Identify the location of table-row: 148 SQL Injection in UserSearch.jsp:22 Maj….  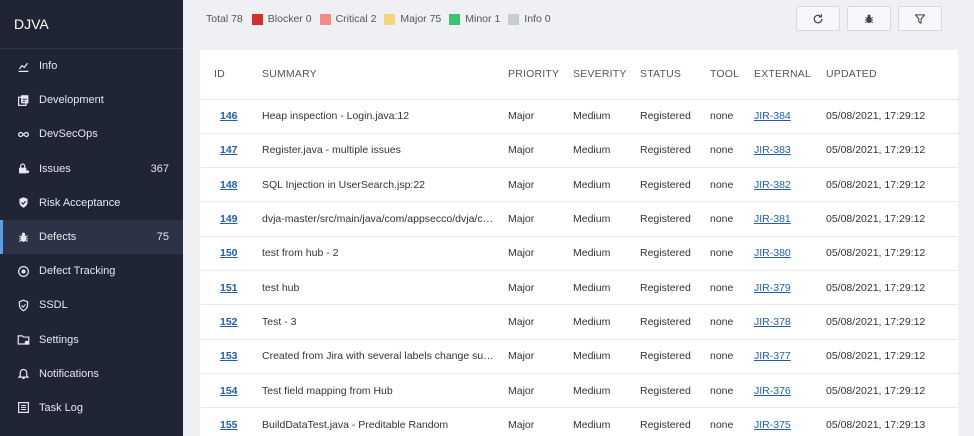
(579, 185).